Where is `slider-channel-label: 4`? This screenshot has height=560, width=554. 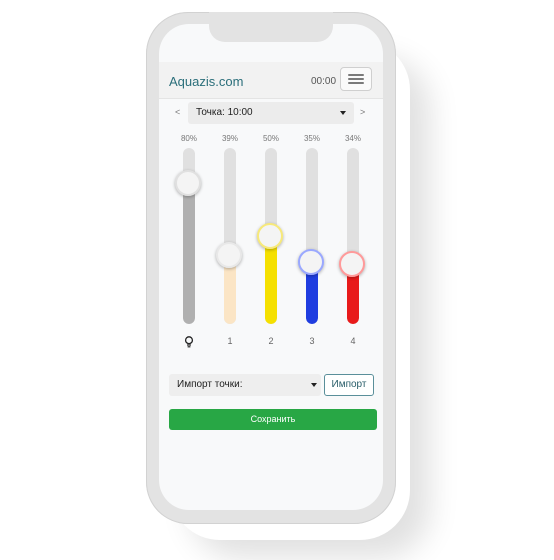 slider-channel-label: 4 is located at coordinates (353, 341).